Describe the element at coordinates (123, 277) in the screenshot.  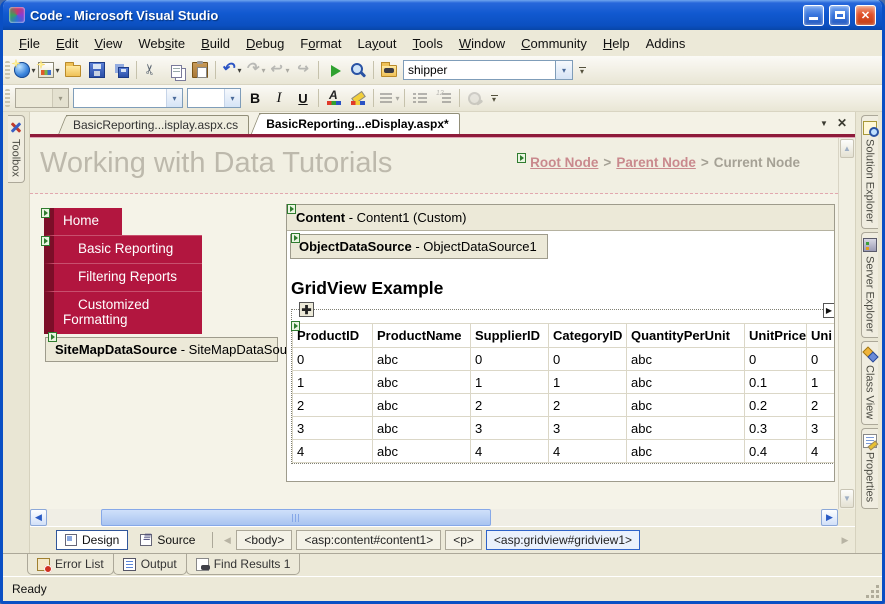
I see `nav-item-filtering-reports: Filtering Reports` at that location.